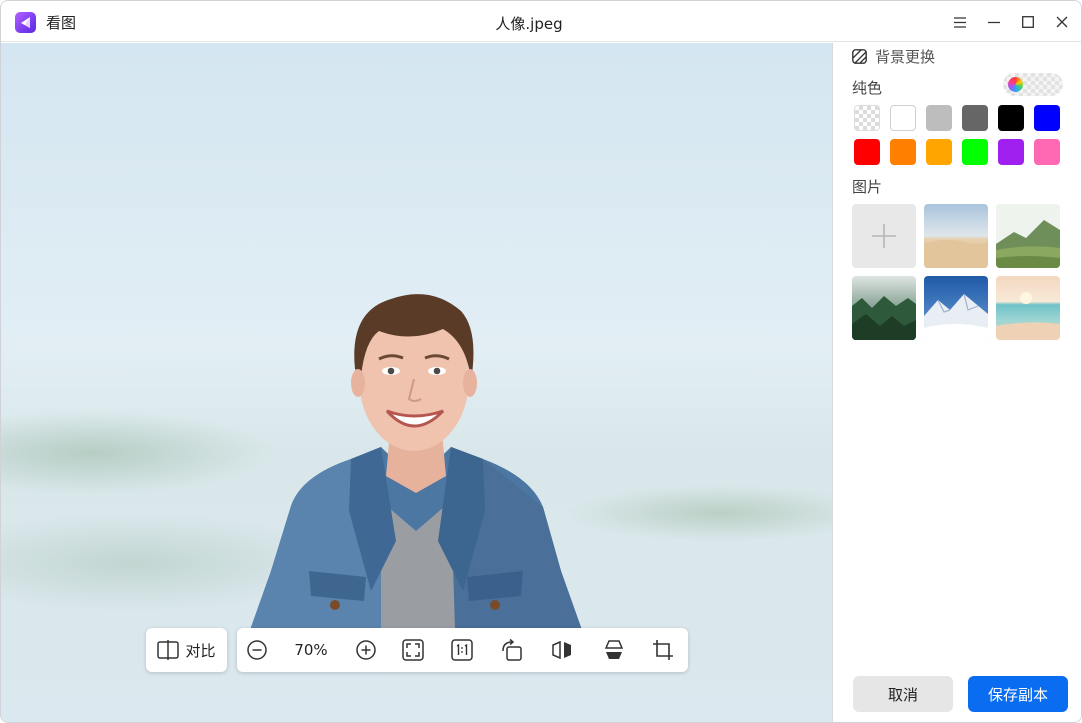 The height and width of the screenshot is (723, 1082). Describe the element at coordinates (168, 650) in the screenshot. I see `compare-icon` at that location.